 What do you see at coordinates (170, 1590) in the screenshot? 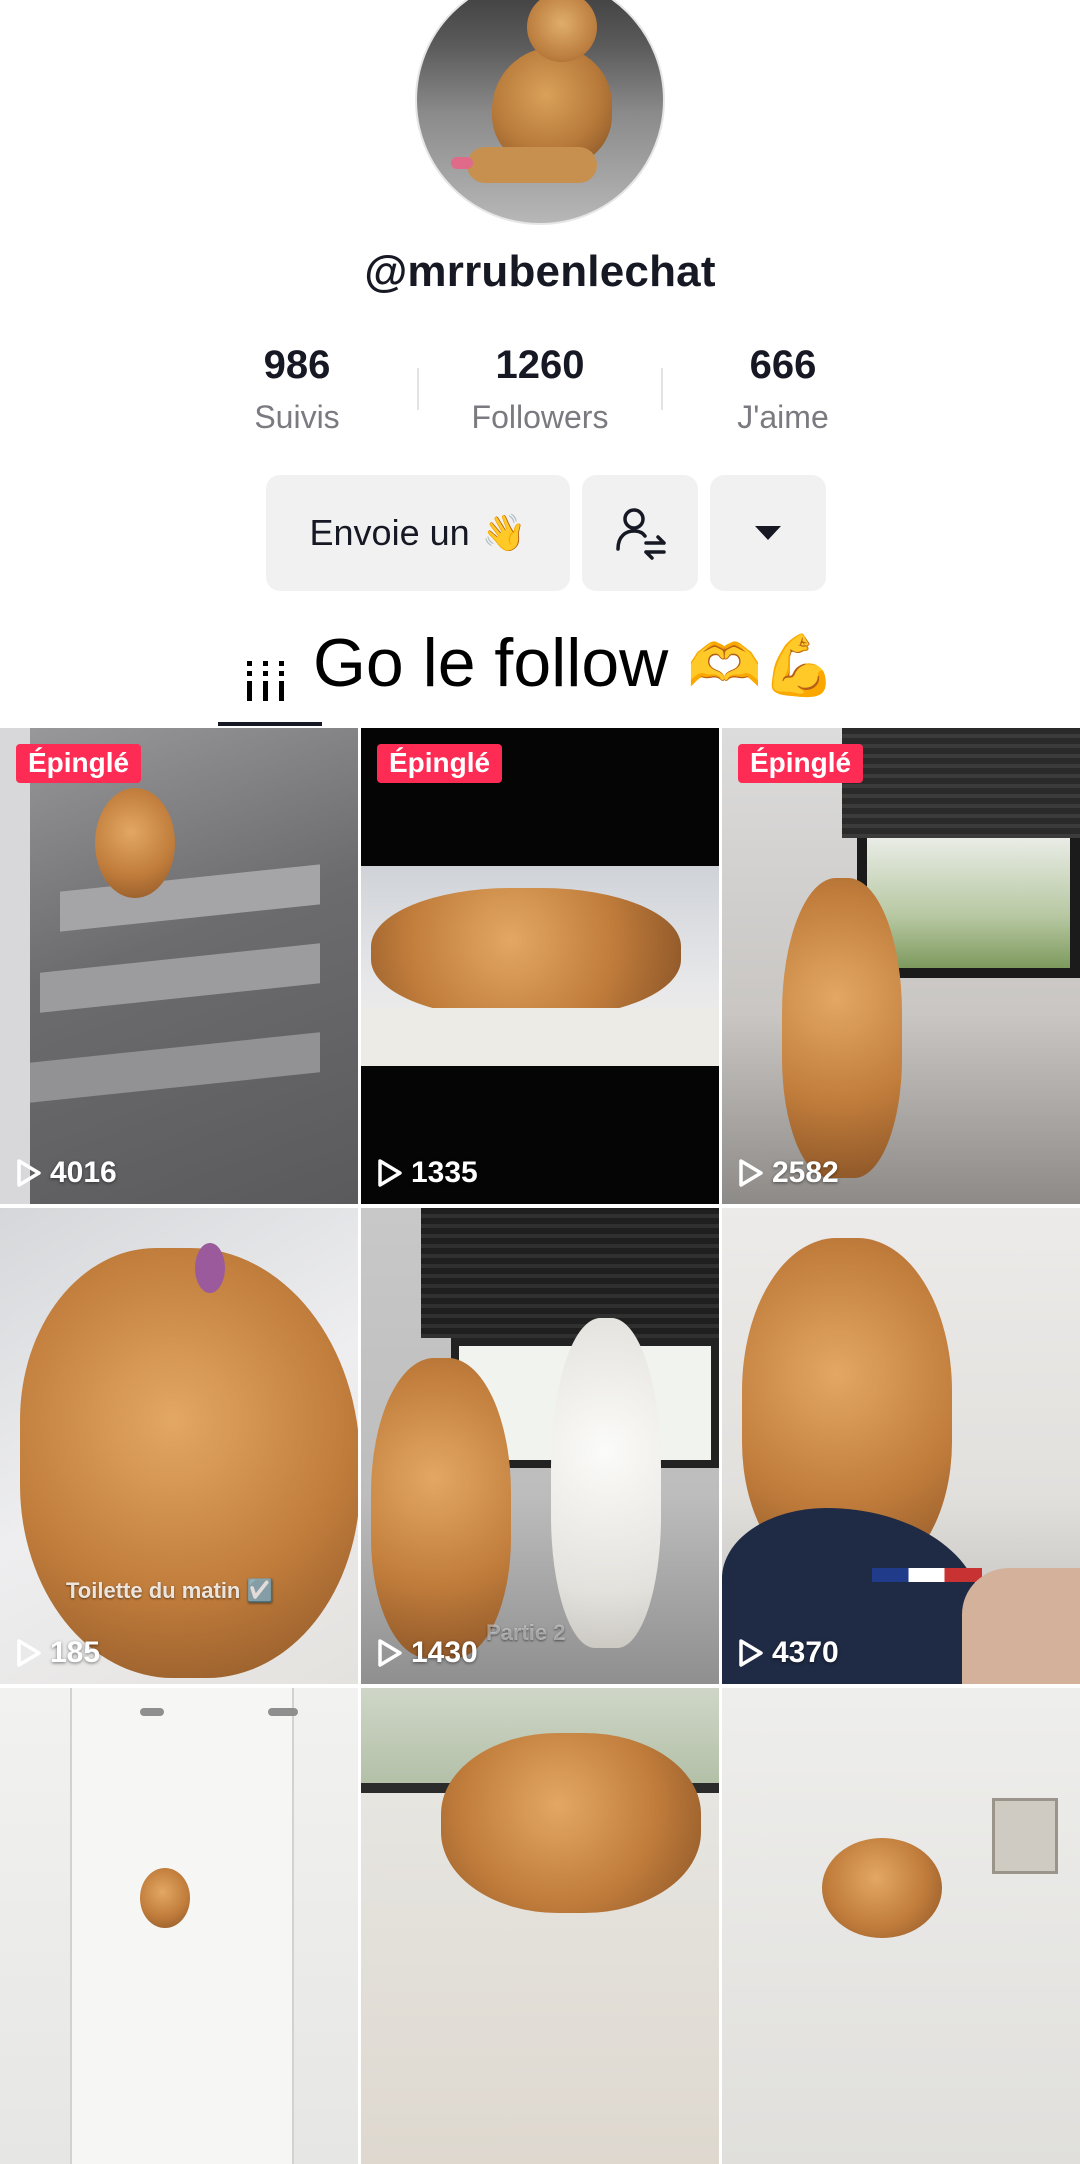
I see `video-caption: Toilette du matin ☑️` at bounding box center [170, 1590].